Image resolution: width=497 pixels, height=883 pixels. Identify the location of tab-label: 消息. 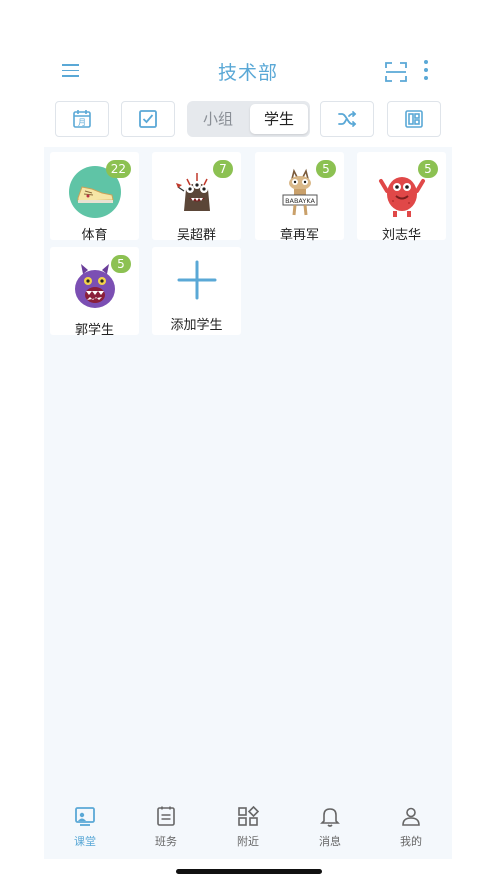
(330, 841).